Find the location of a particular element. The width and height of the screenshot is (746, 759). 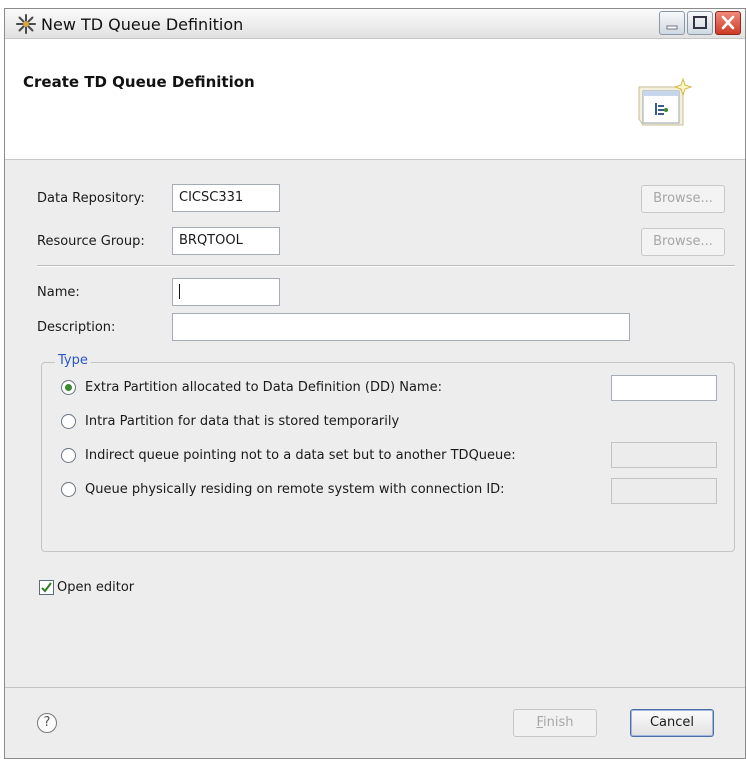

minimize-button is located at coordinates (672, 23).